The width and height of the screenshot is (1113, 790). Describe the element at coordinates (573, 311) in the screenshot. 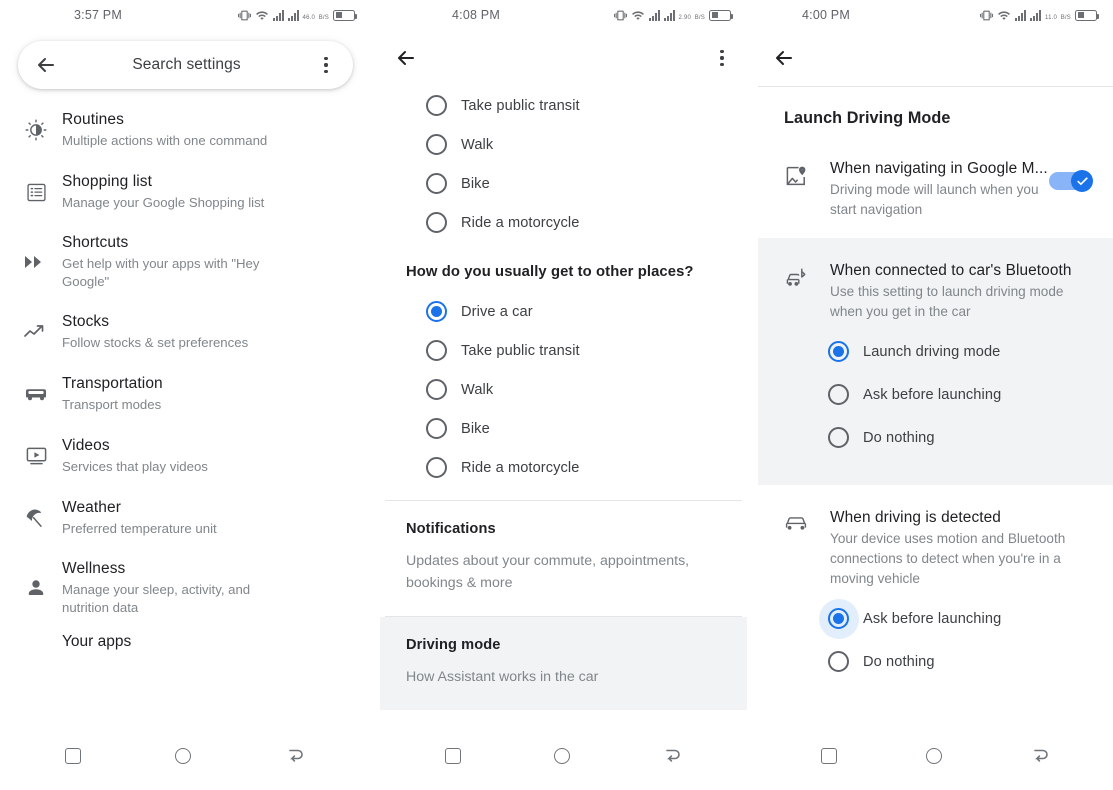

I see `radio-option: Drive a car` at that location.